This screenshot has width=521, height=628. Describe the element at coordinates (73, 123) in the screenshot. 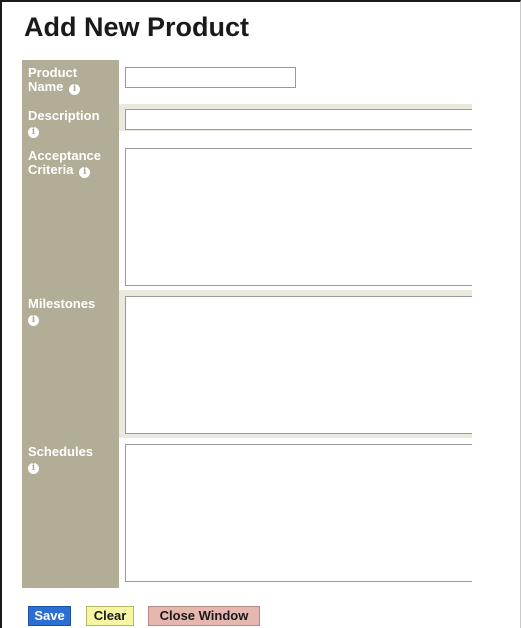

I see `description-label: Description i` at that location.